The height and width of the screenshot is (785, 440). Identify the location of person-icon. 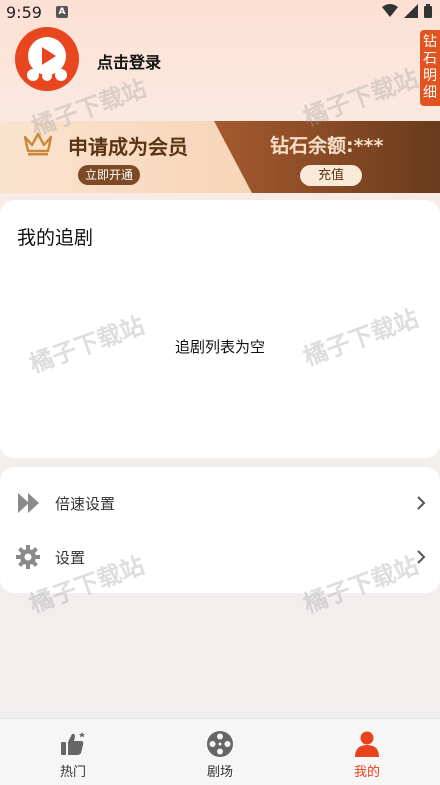
(367, 744).